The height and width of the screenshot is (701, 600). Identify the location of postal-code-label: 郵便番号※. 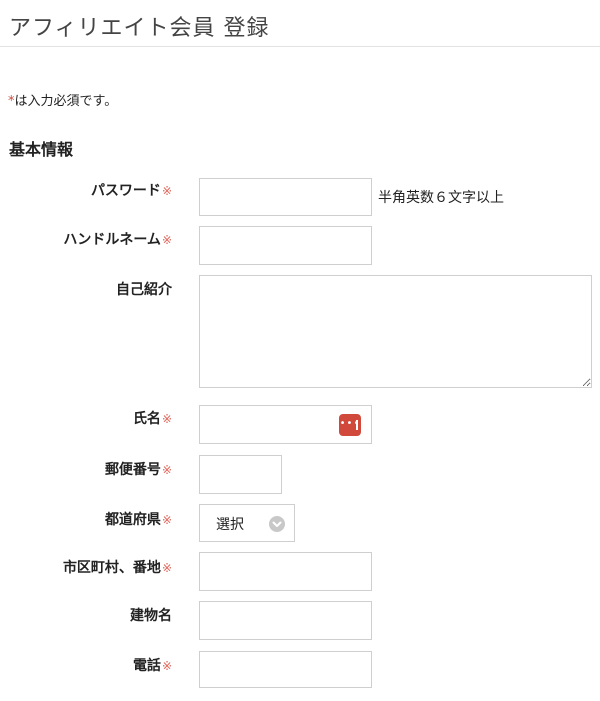
(138, 469).